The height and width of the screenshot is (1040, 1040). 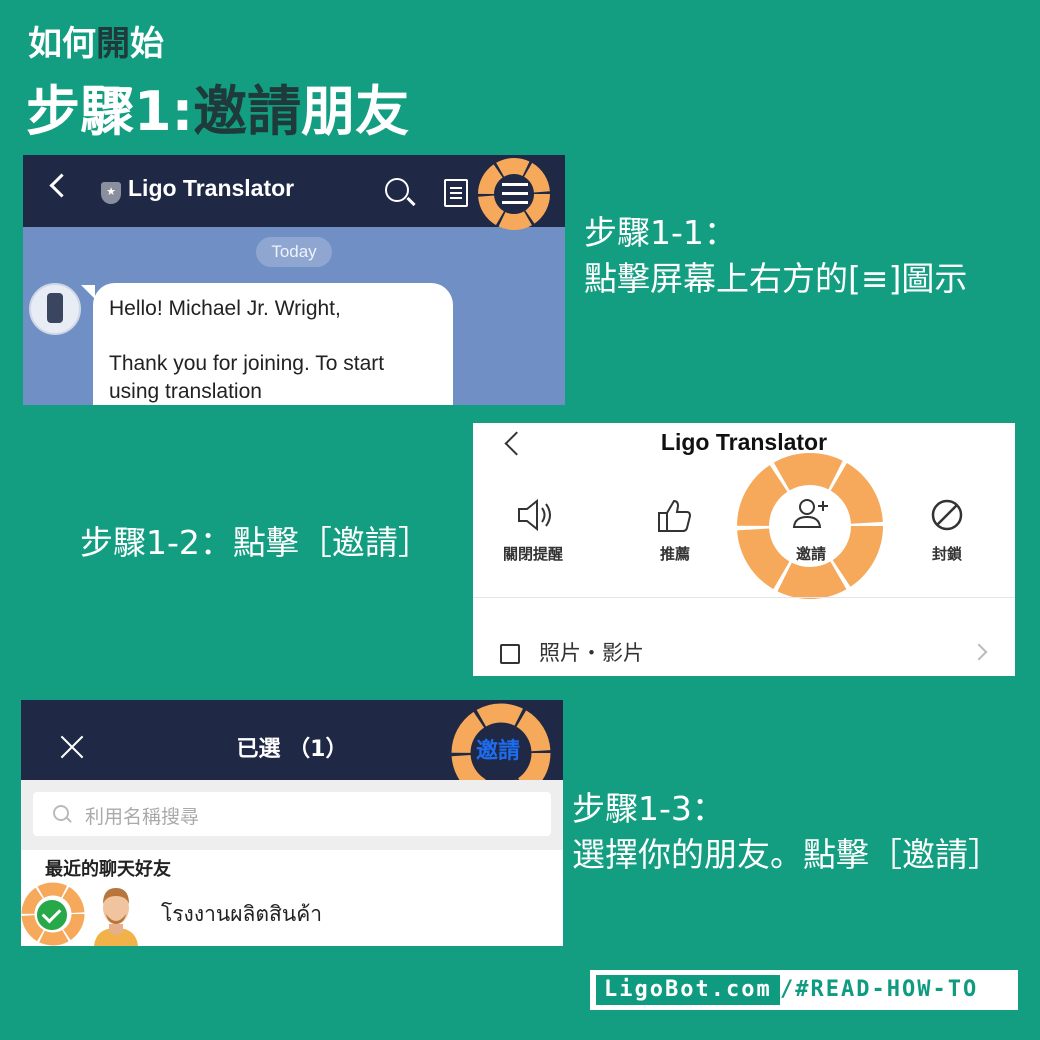 I want to click on action-label: 邀請, so click(x=810, y=554).